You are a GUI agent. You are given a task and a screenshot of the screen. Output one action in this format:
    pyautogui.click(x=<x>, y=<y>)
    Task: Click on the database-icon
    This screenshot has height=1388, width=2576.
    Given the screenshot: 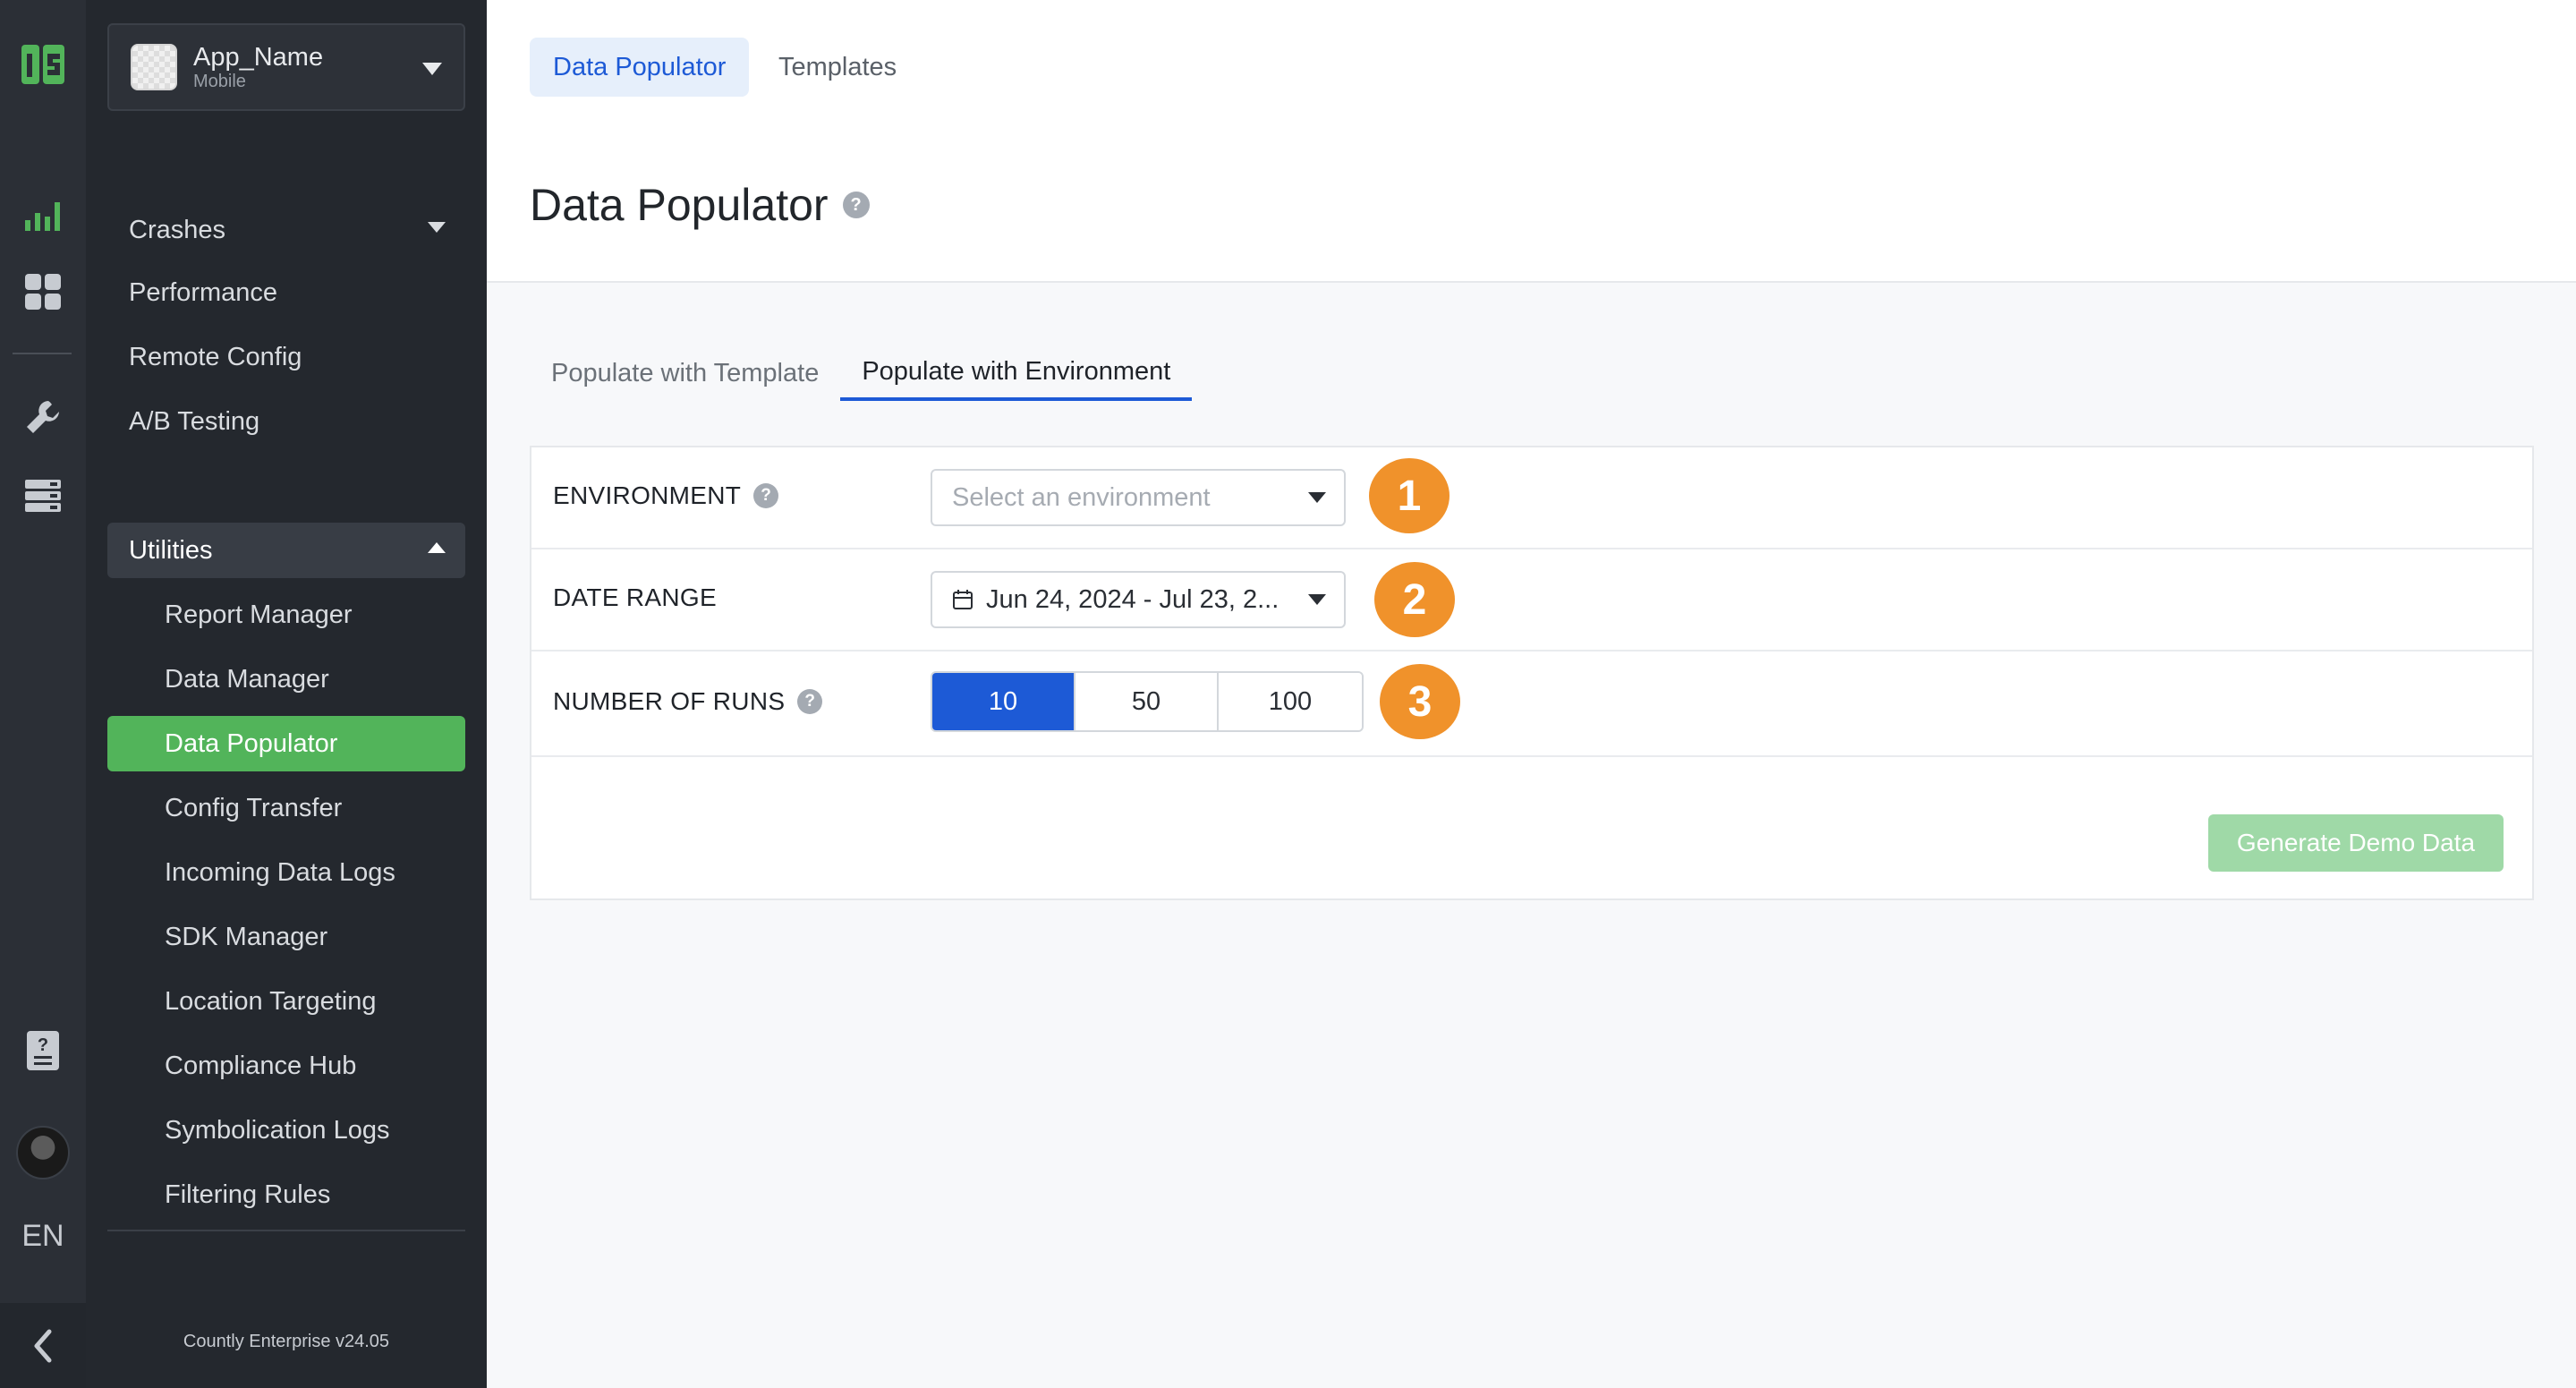 What is the action you would take?
    pyautogui.click(x=42, y=495)
    